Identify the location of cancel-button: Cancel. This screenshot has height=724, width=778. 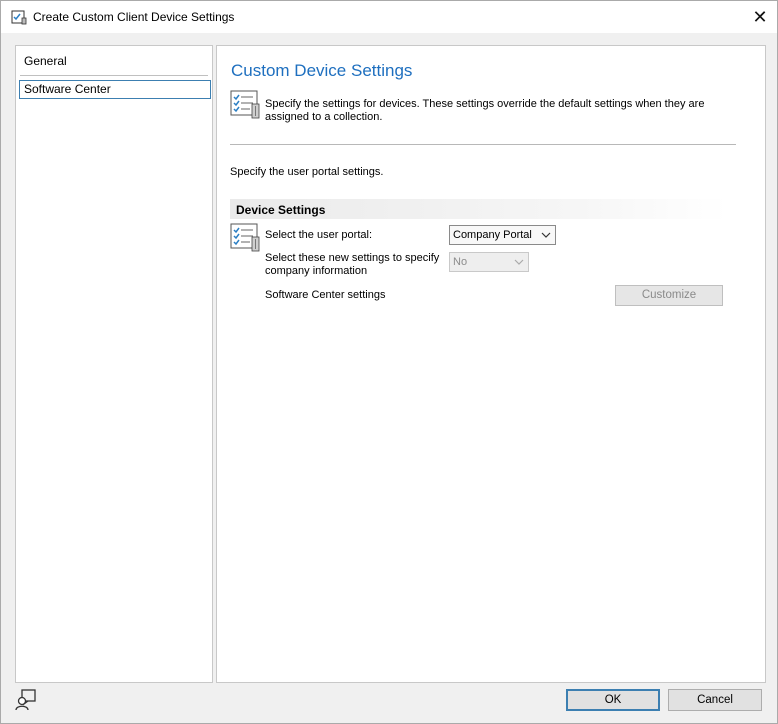
(715, 700).